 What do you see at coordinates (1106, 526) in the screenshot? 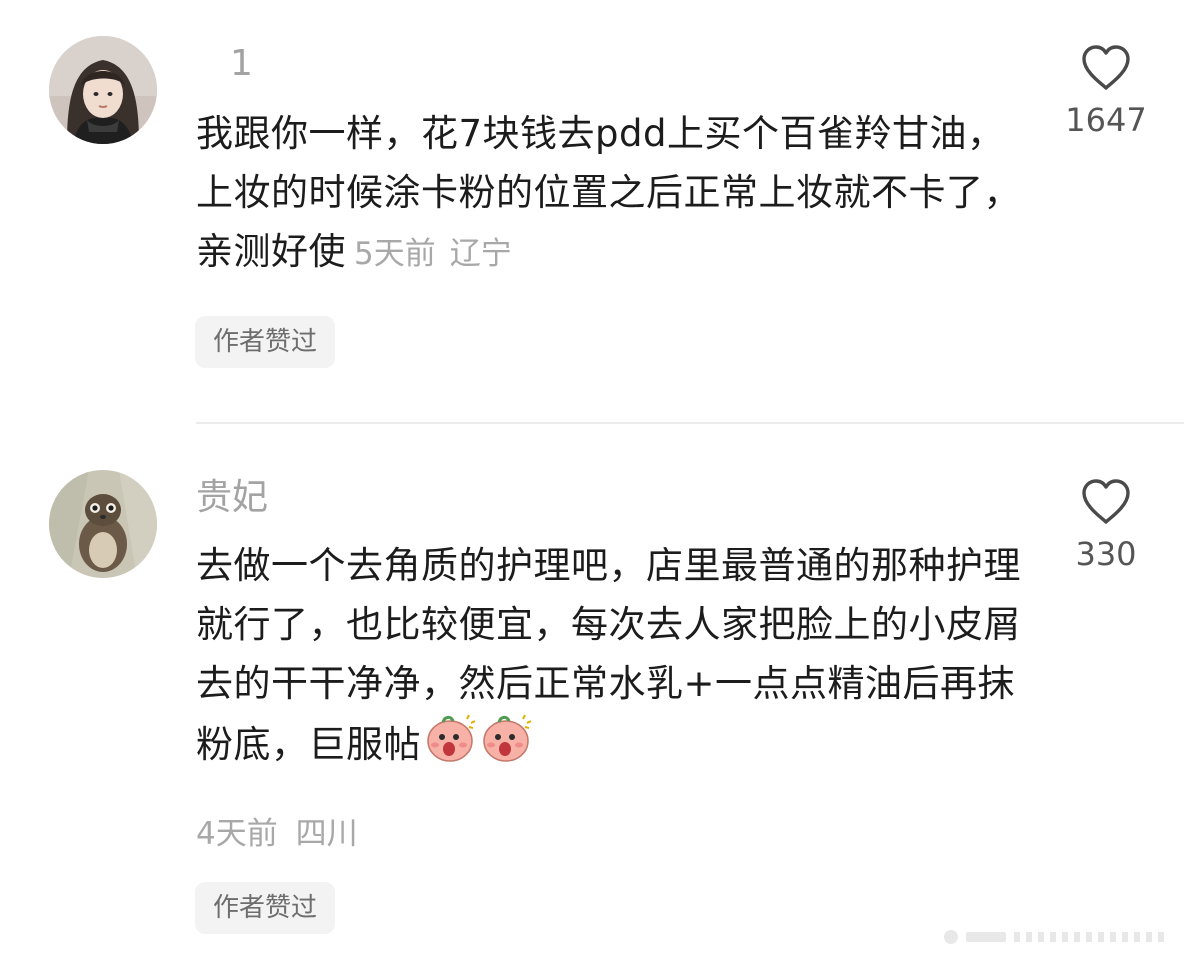
I see `like-button: 330` at bounding box center [1106, 526].